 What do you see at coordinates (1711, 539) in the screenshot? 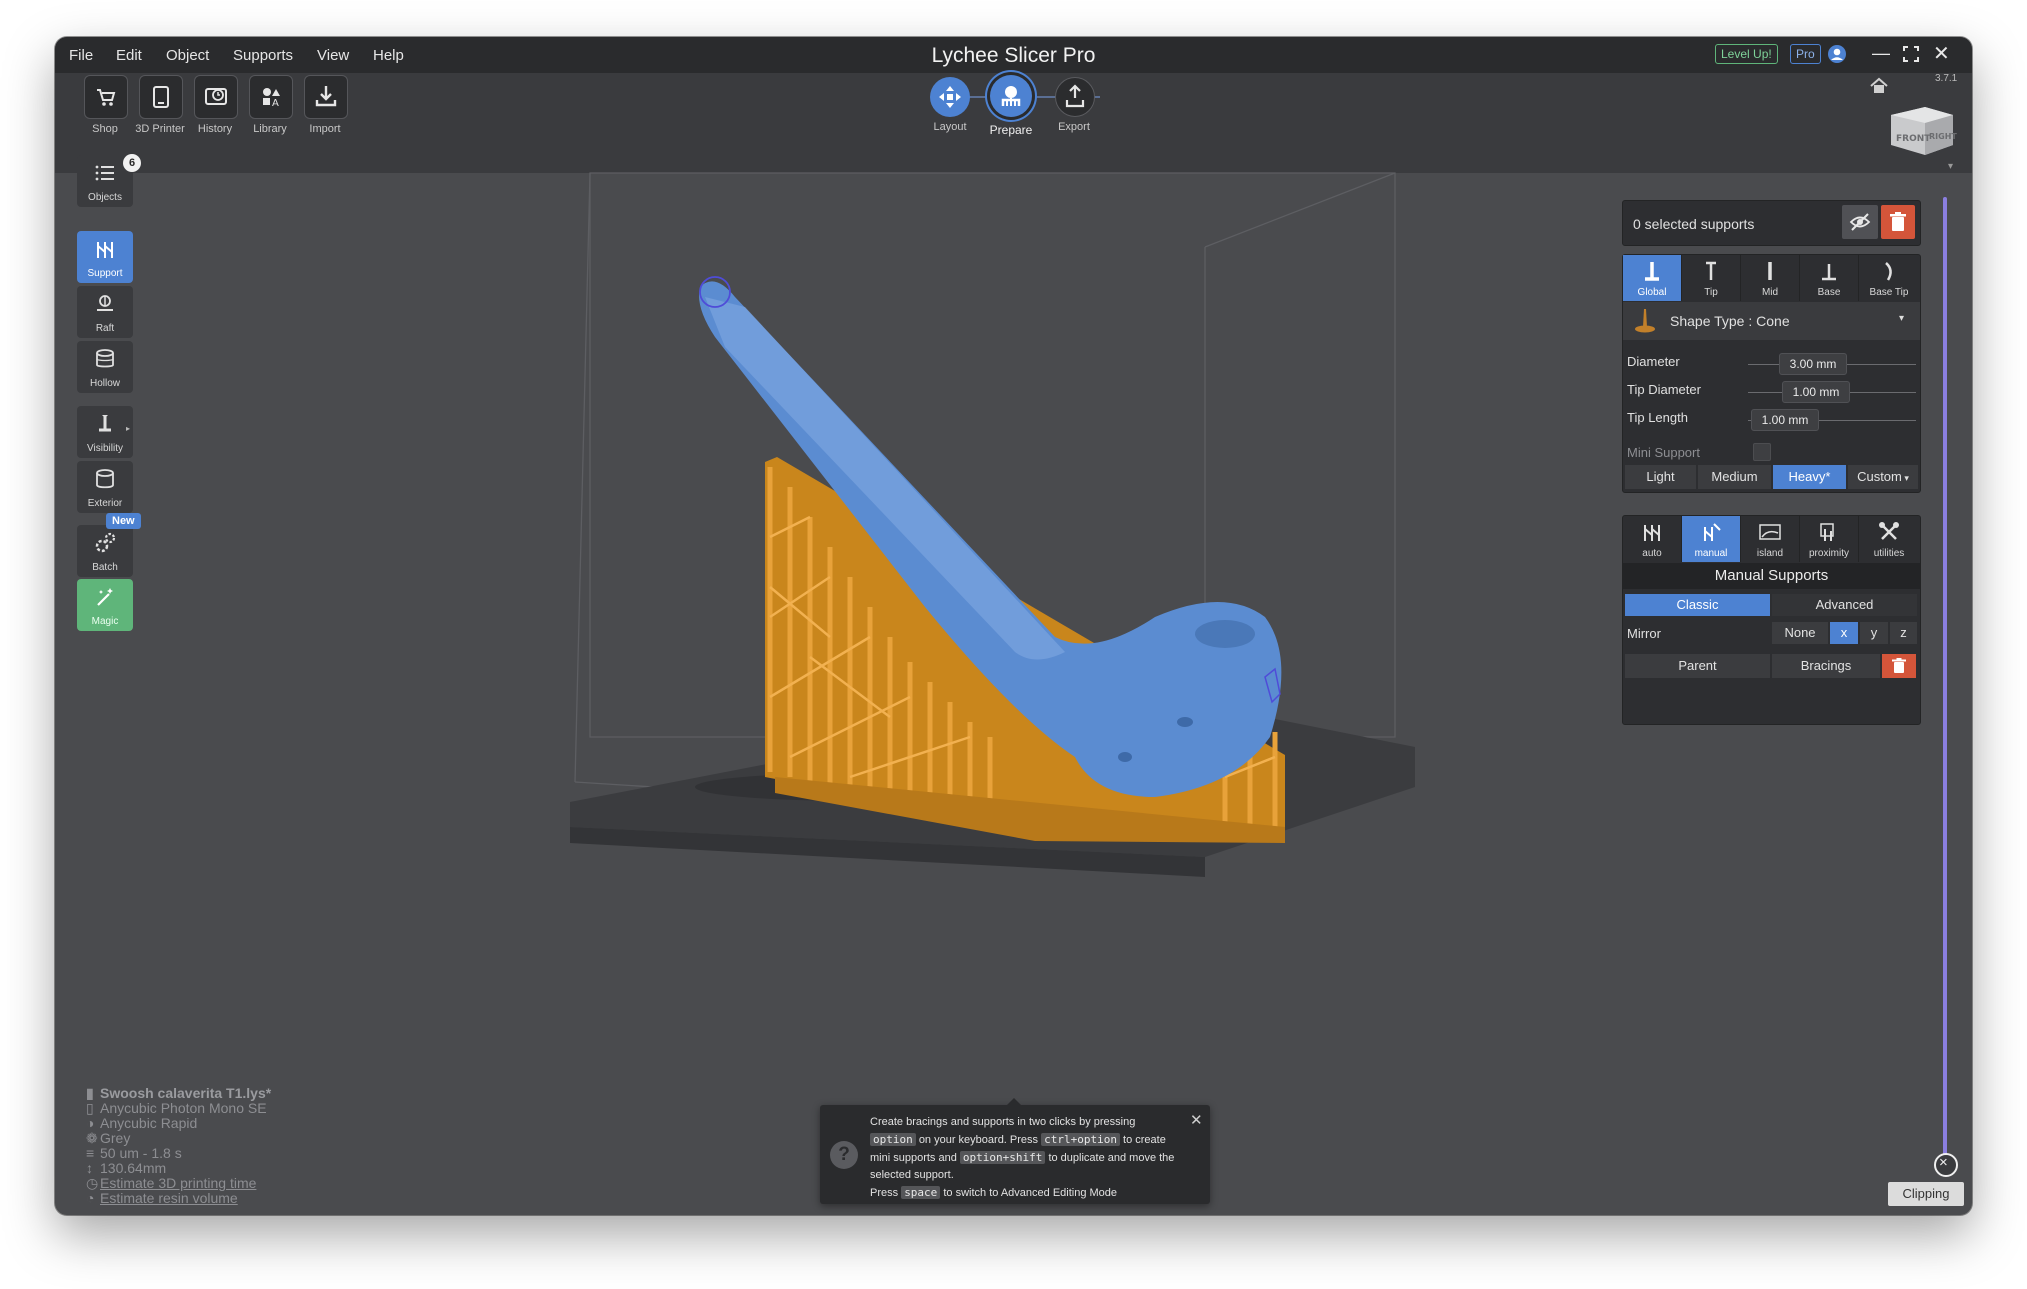
I see `tab-manual: manual` at bounding box center [1711, 539].